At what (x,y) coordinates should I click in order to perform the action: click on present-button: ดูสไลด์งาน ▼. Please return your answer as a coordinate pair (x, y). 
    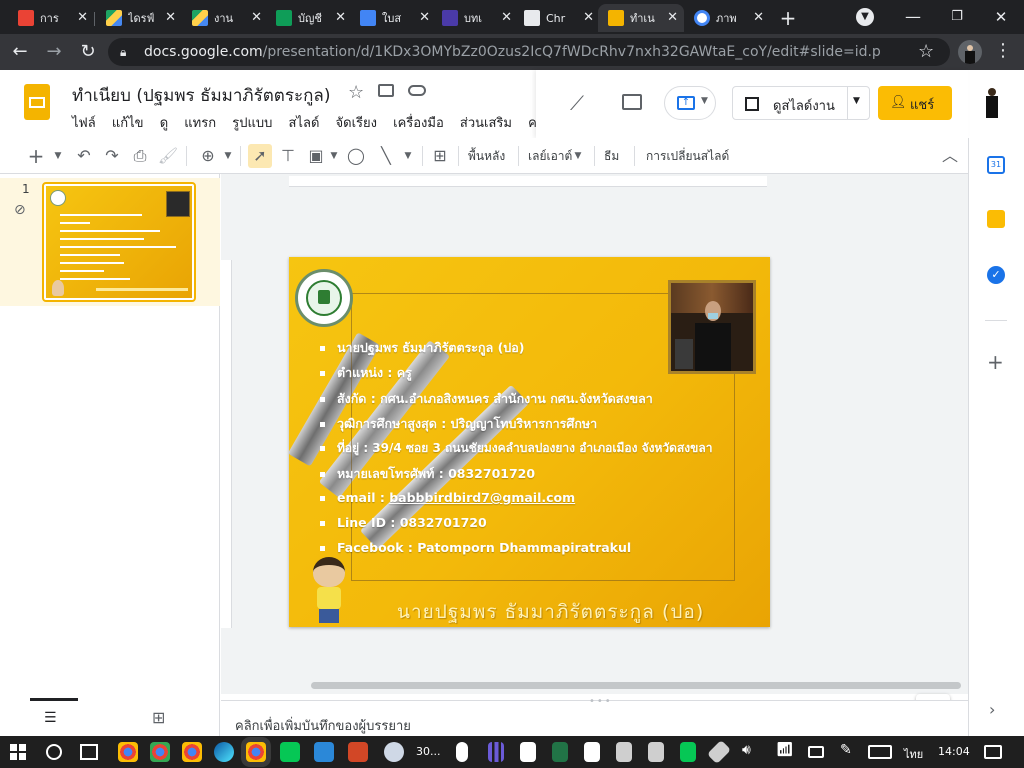
    Looking at the image, I should click on (801, 103).